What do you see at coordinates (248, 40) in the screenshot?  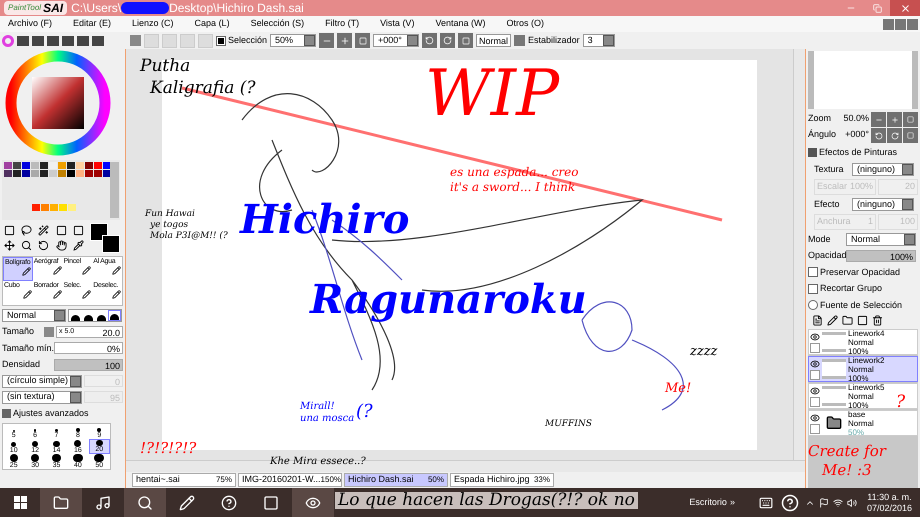 I see `selection-label: Selección` at bounding box center [248, 40].